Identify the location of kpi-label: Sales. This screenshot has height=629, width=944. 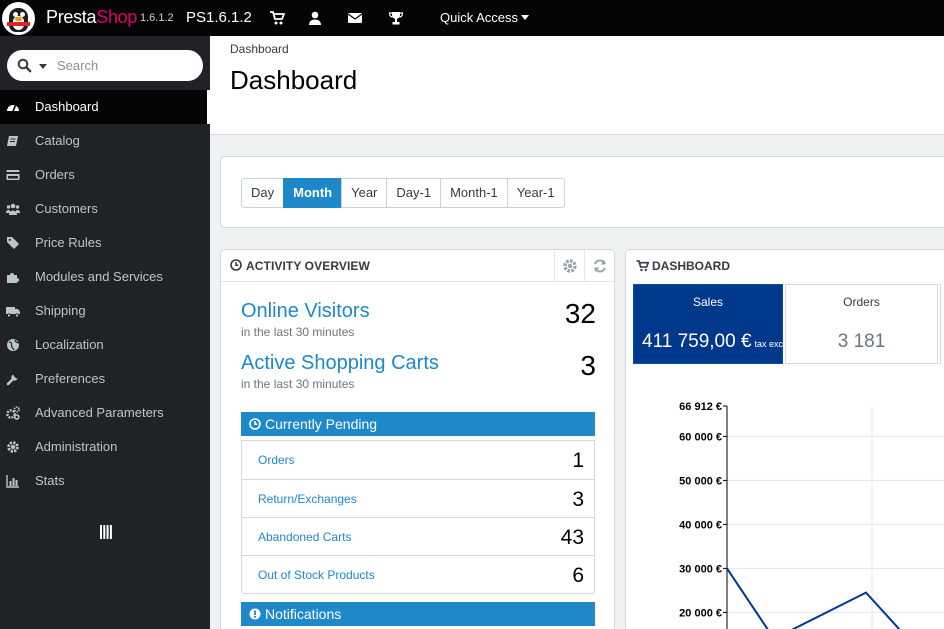
(708, 302).